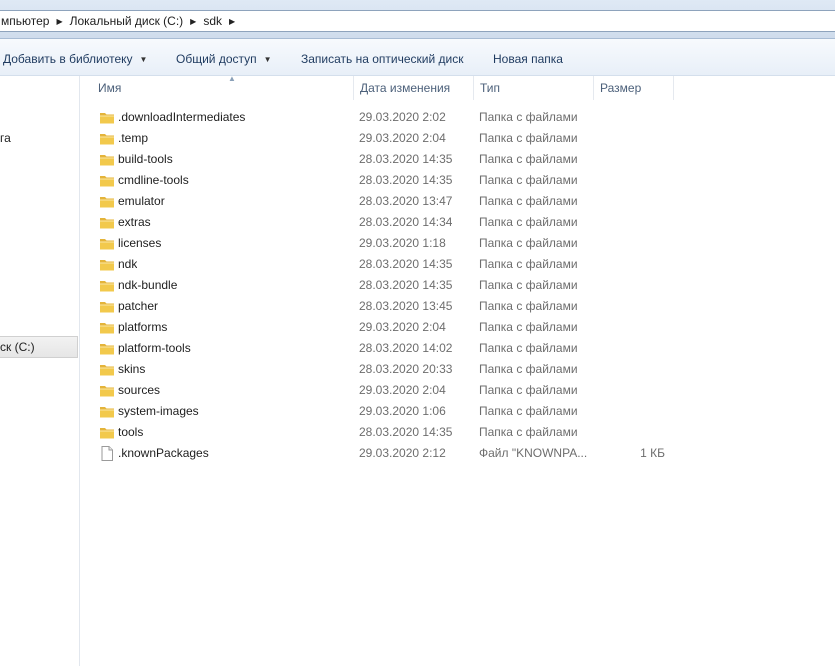  What do you see at coordinates (158, 411) in the screenshot?
I see `file-name: system-images` at bounding box center [158, 411].